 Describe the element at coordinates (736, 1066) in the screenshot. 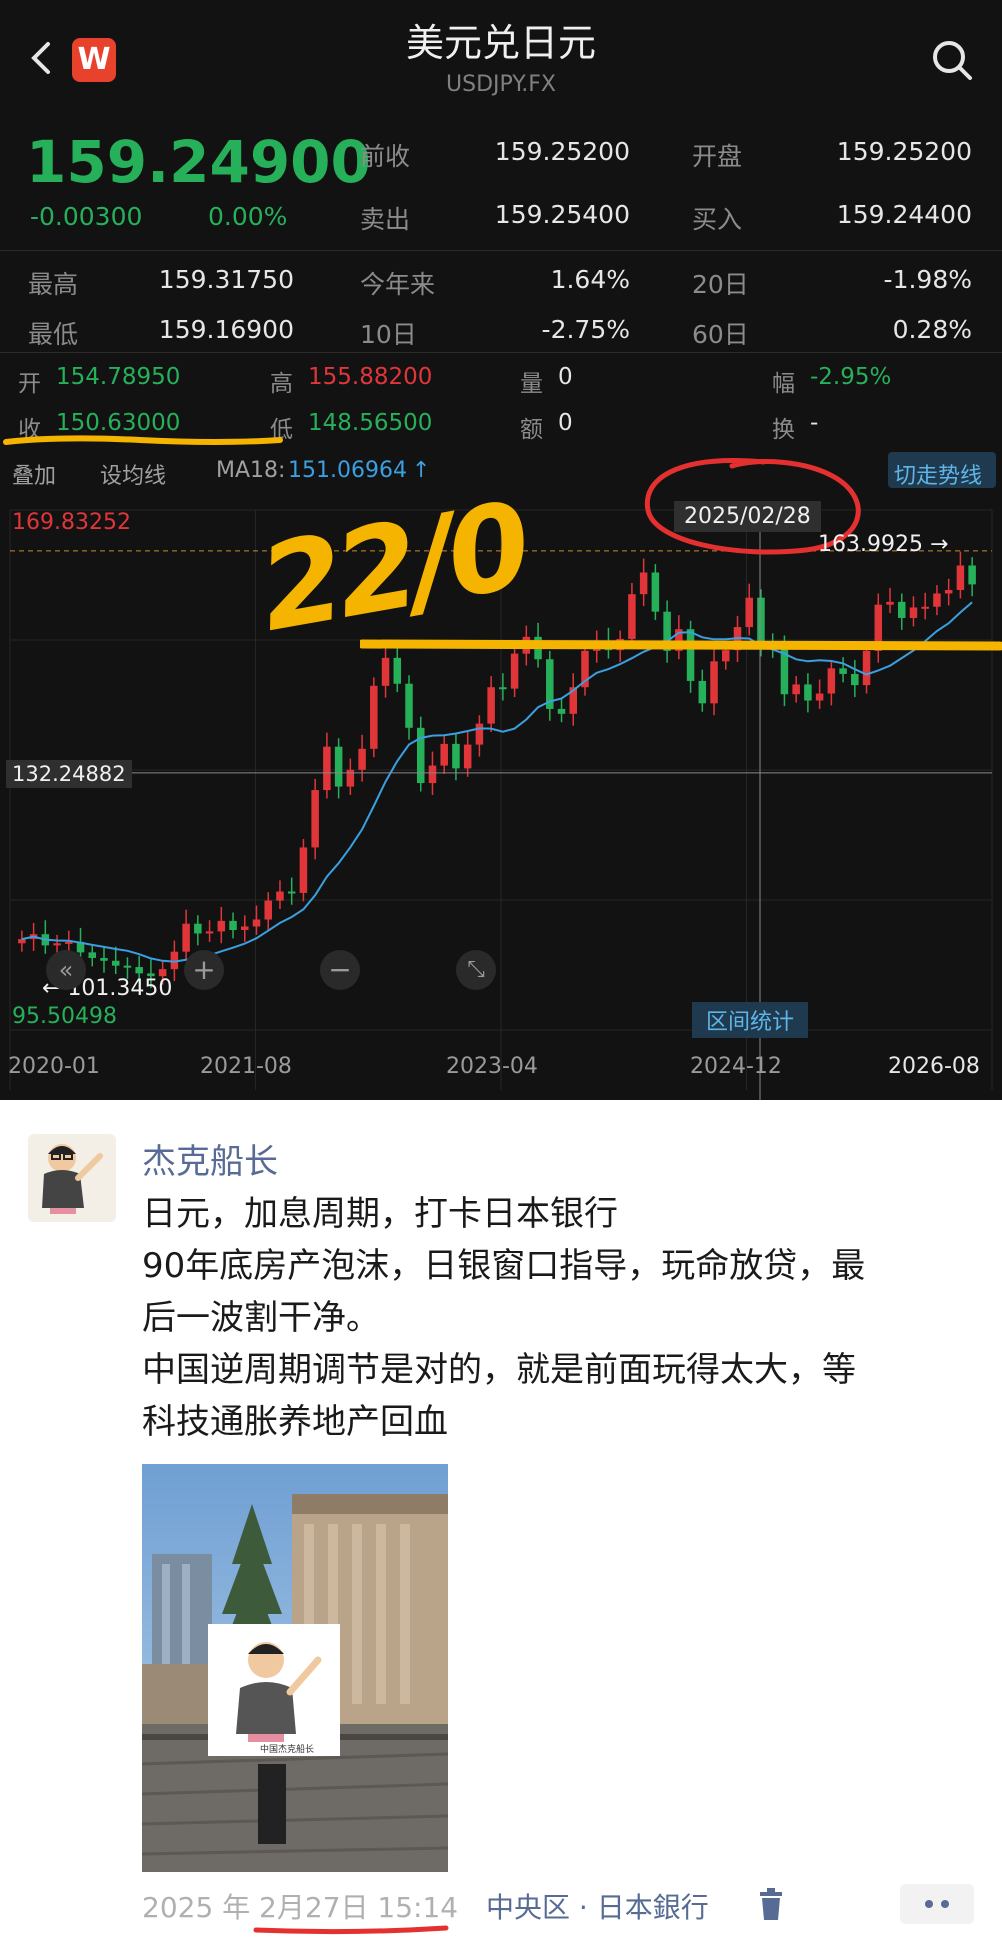

I see `x-tick-label: 2024-12` at that location.